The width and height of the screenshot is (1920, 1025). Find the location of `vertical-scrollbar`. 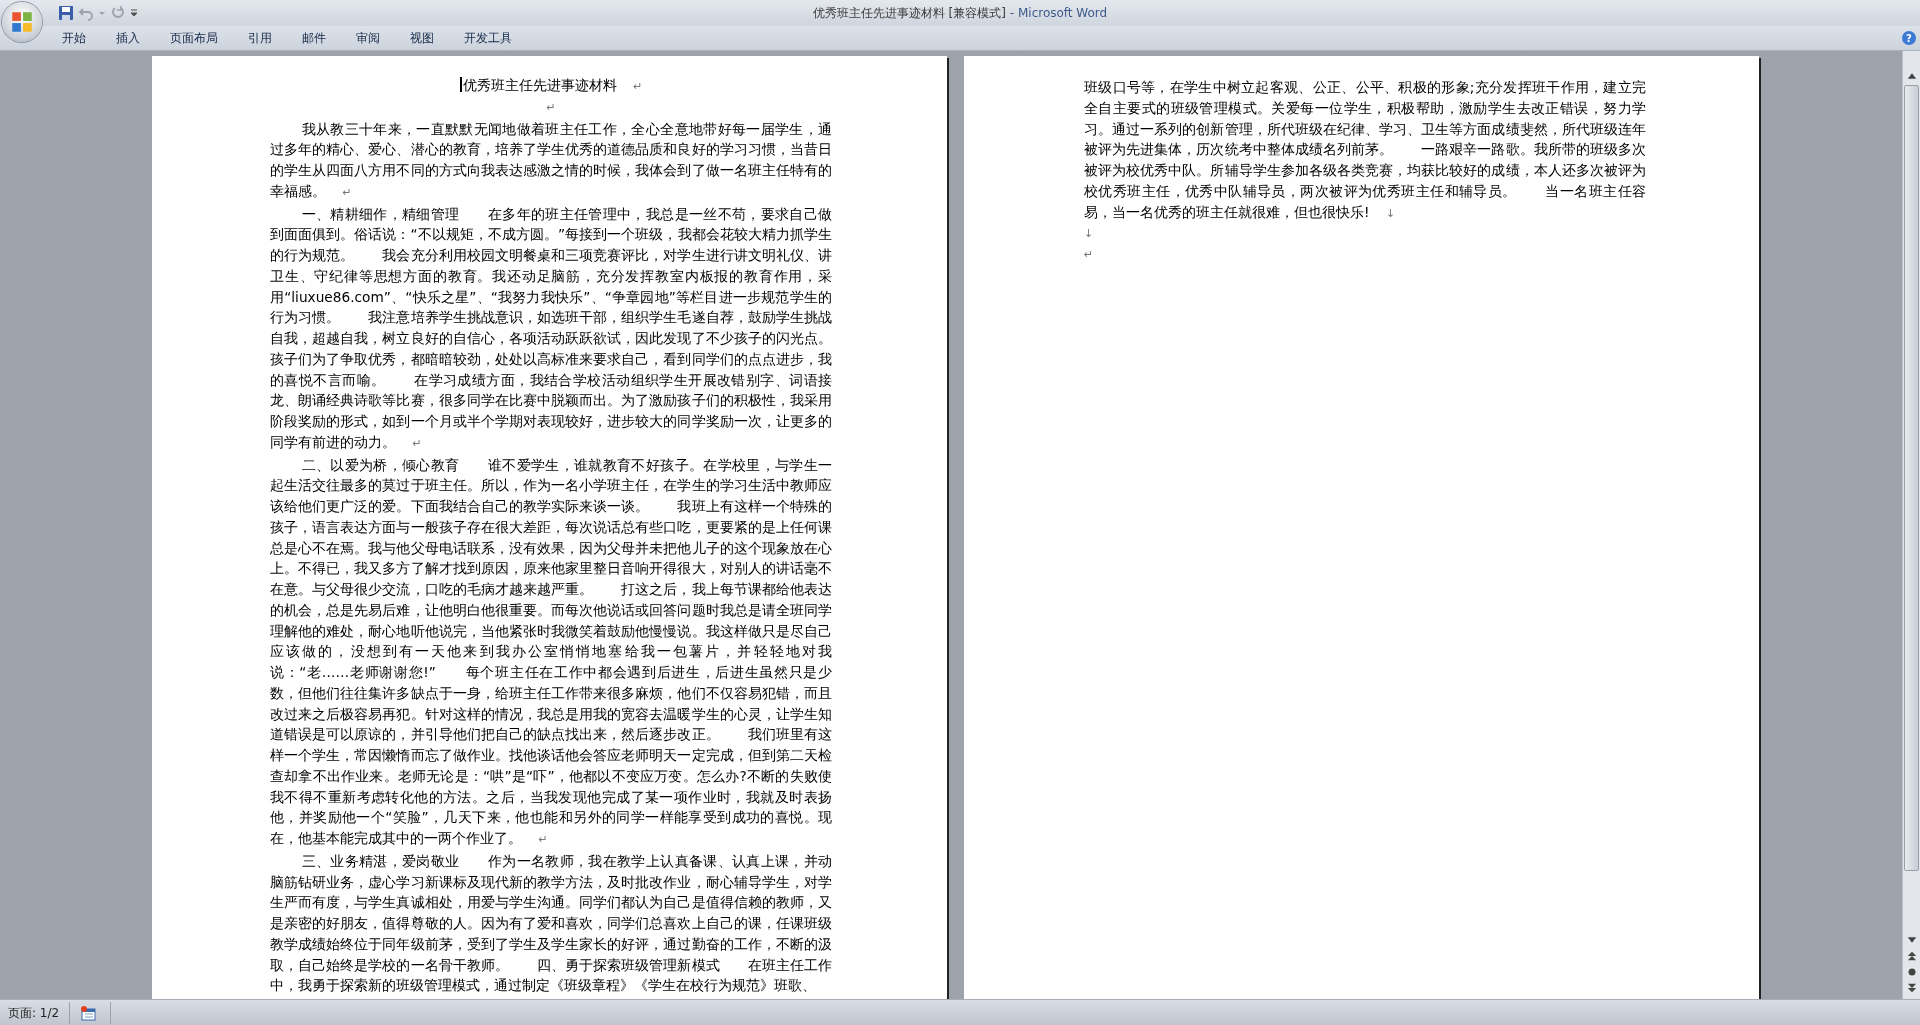

vertical-scrollbar is located at coordinates (1911, 525).